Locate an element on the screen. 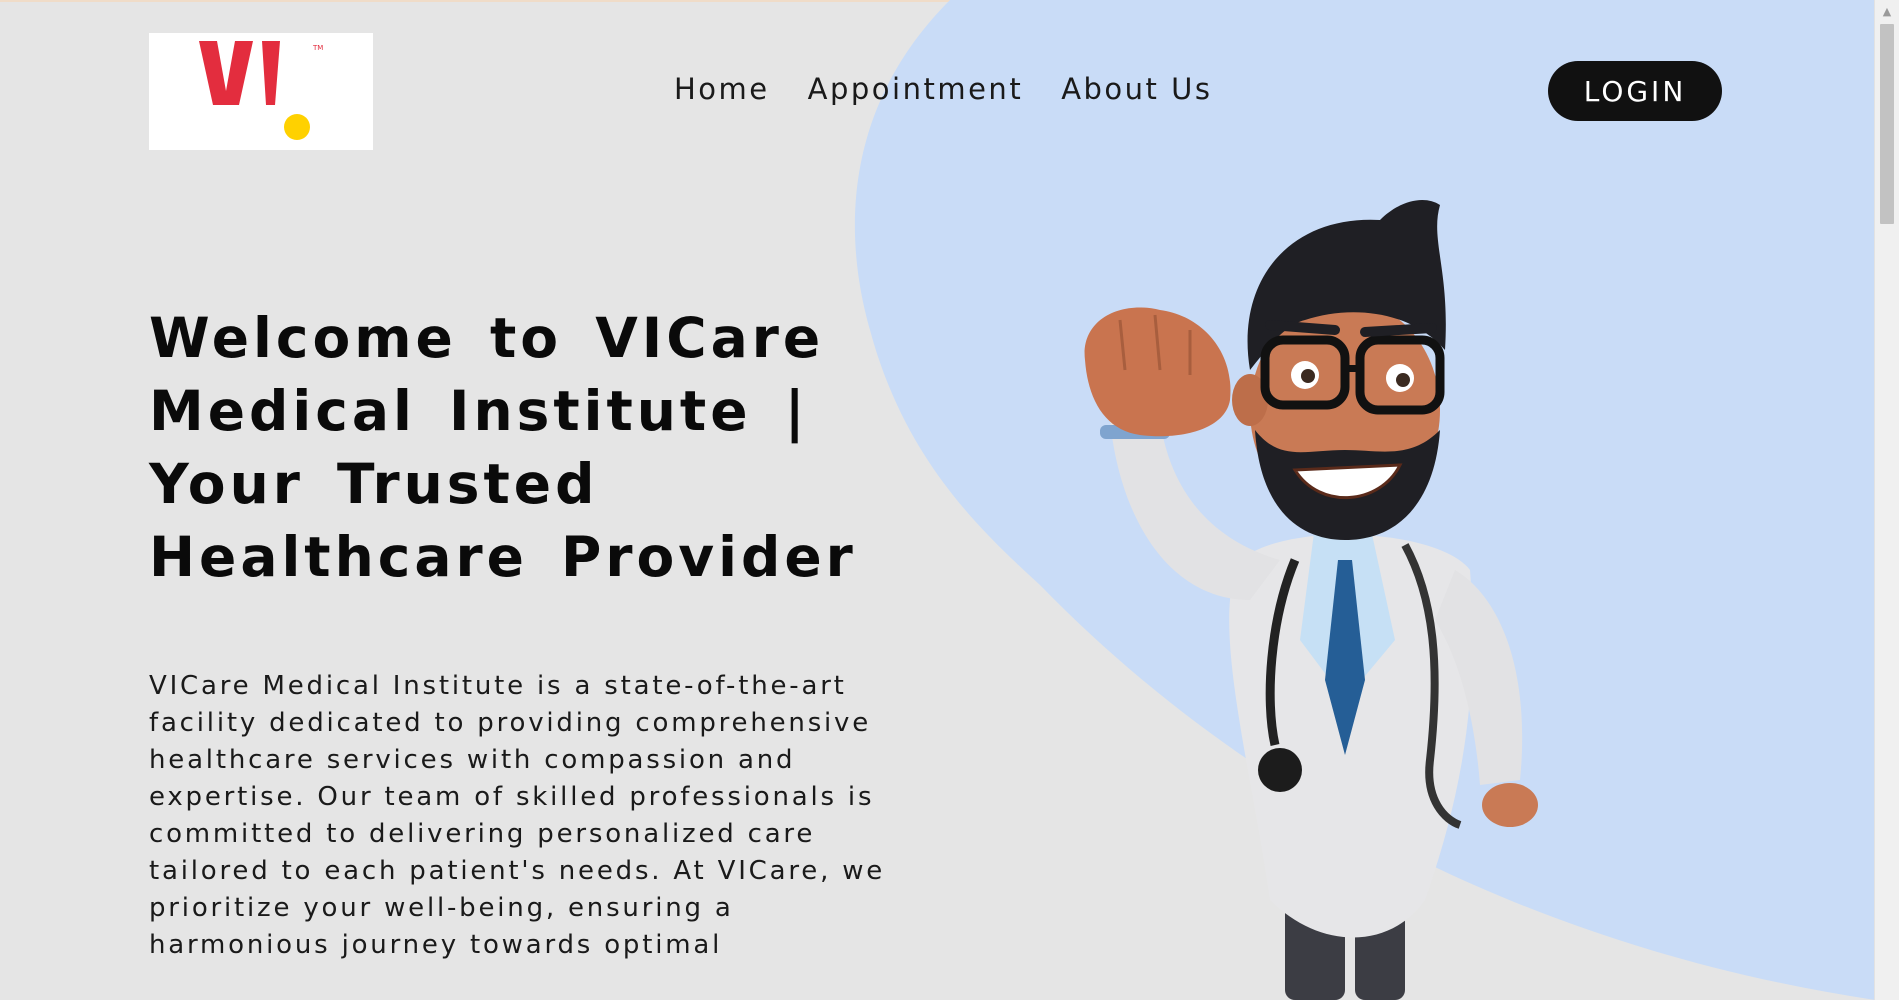 The height and width of the screenshot is (1000, 1899). main-nav: Home Appointment About Us is located at coordinates (962, 89).